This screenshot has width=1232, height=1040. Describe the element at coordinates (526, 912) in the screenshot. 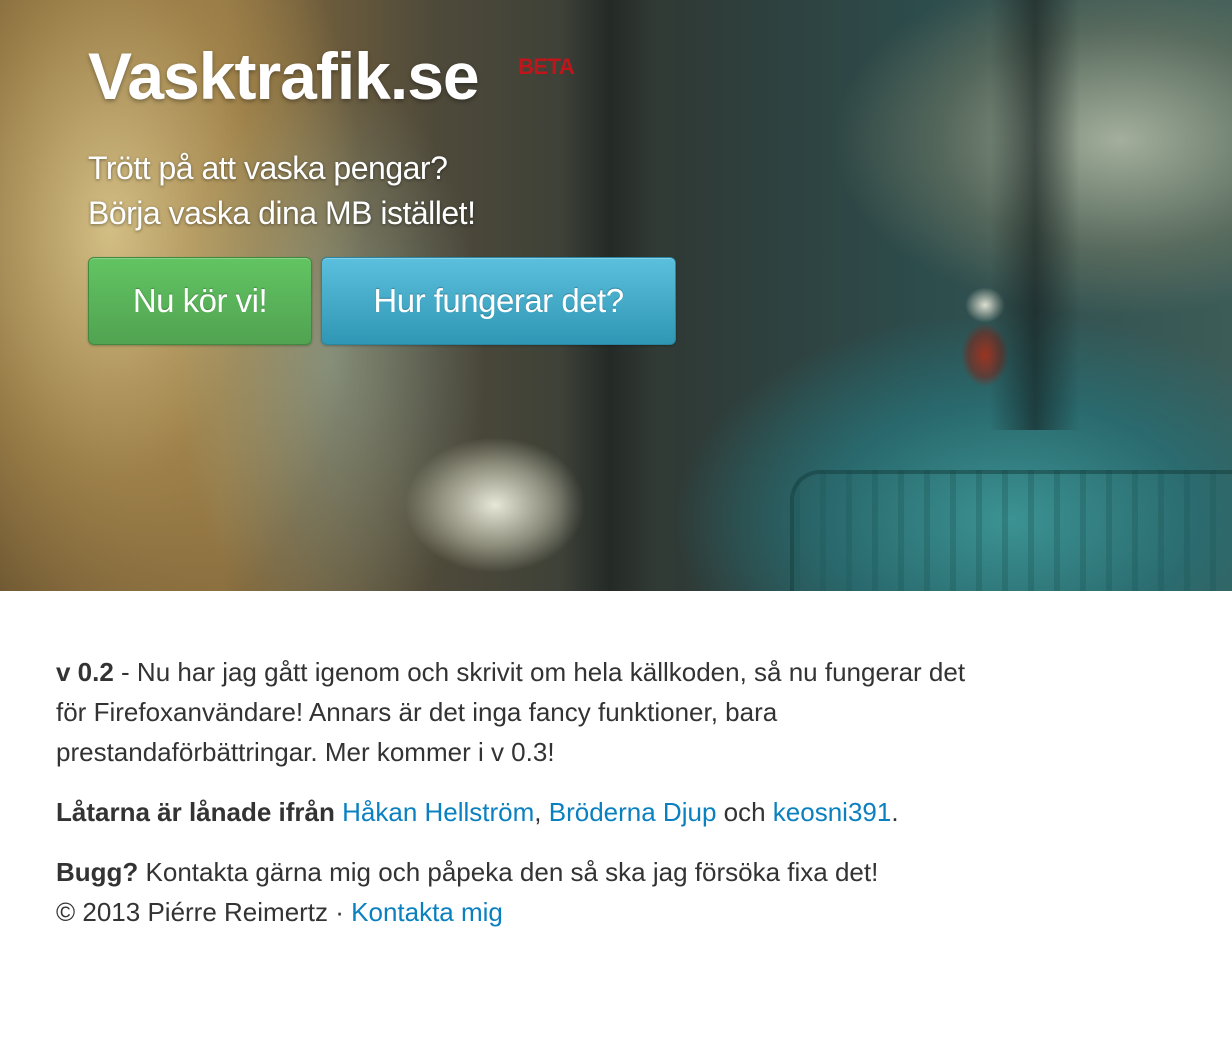

I see `footer-copyright: © 2013 Piérre Reimertz · Kontakta mig` at that location.